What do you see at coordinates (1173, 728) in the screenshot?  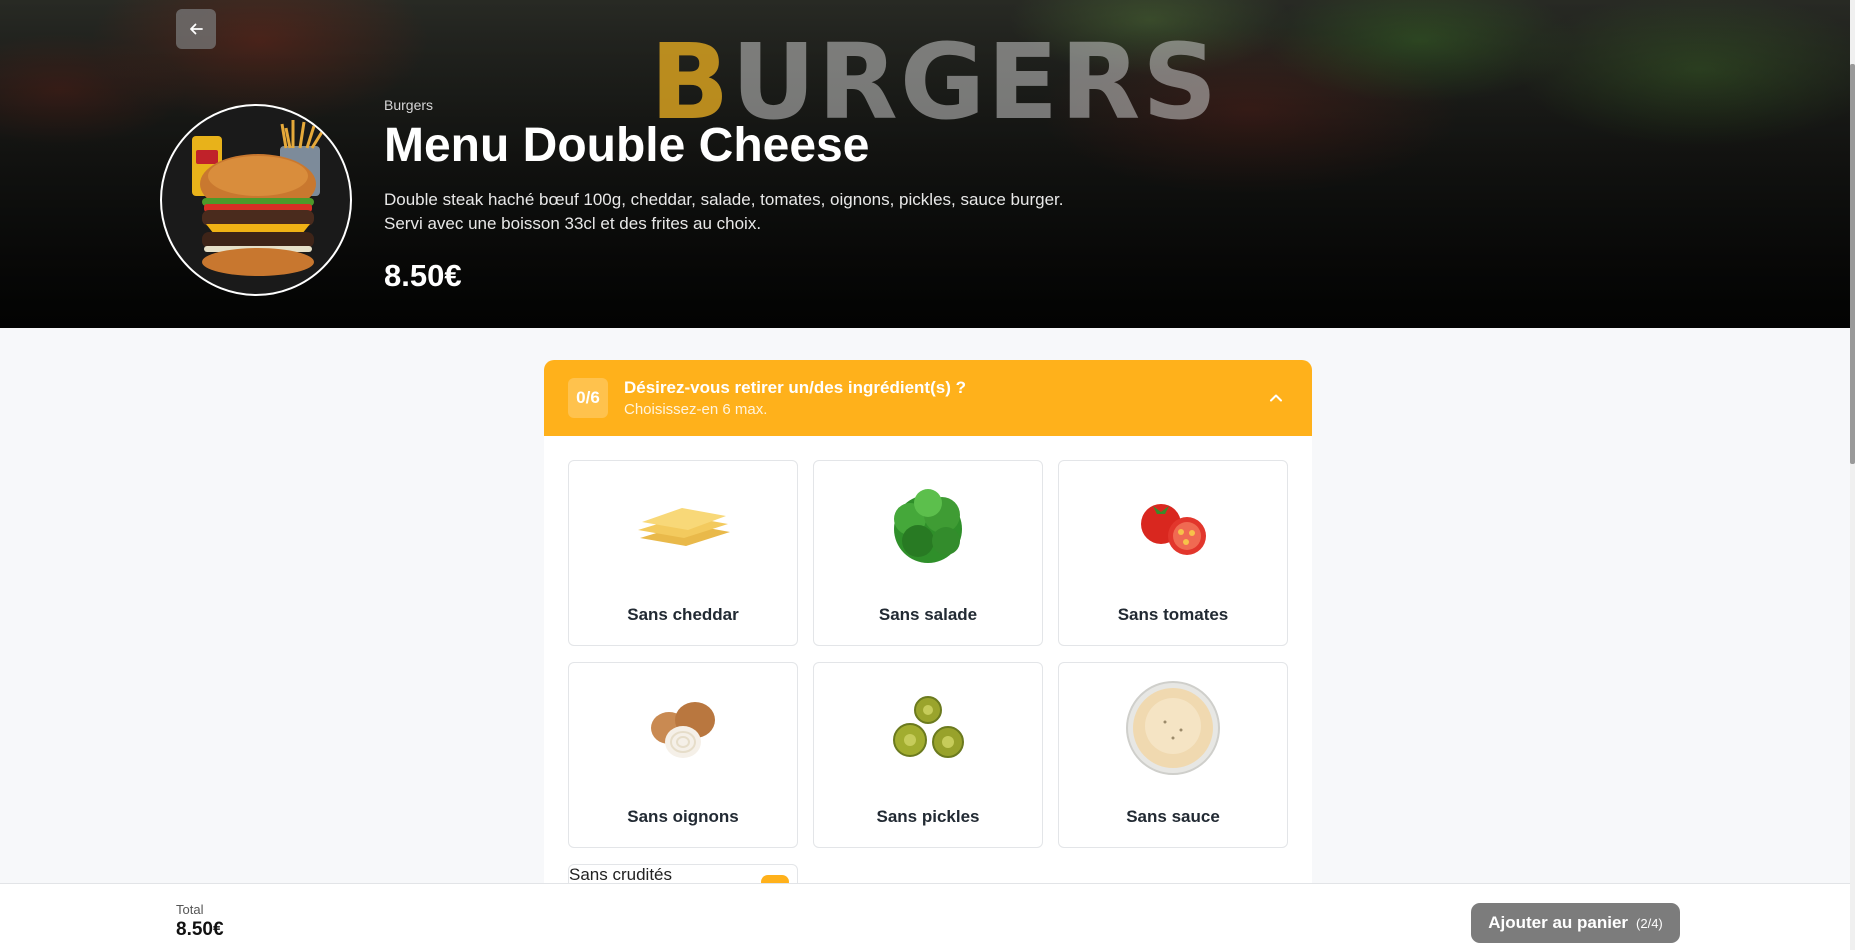 I see `sauce-icon` at bounding box center [1173, 728].